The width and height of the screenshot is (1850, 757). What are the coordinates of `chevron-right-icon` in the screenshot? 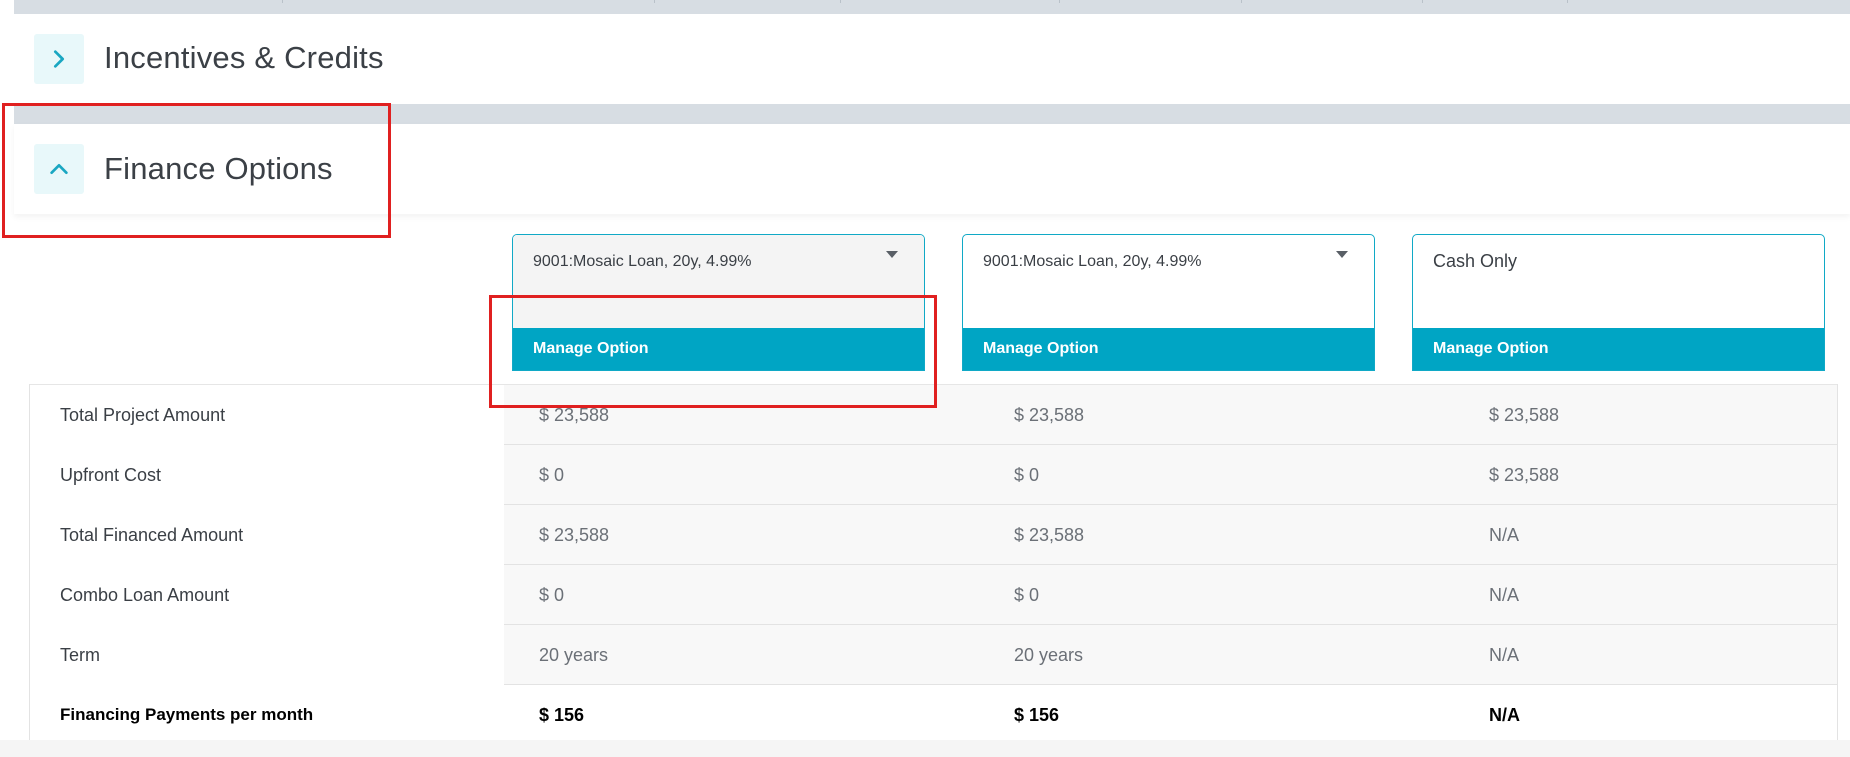 It's located at (59, 59).